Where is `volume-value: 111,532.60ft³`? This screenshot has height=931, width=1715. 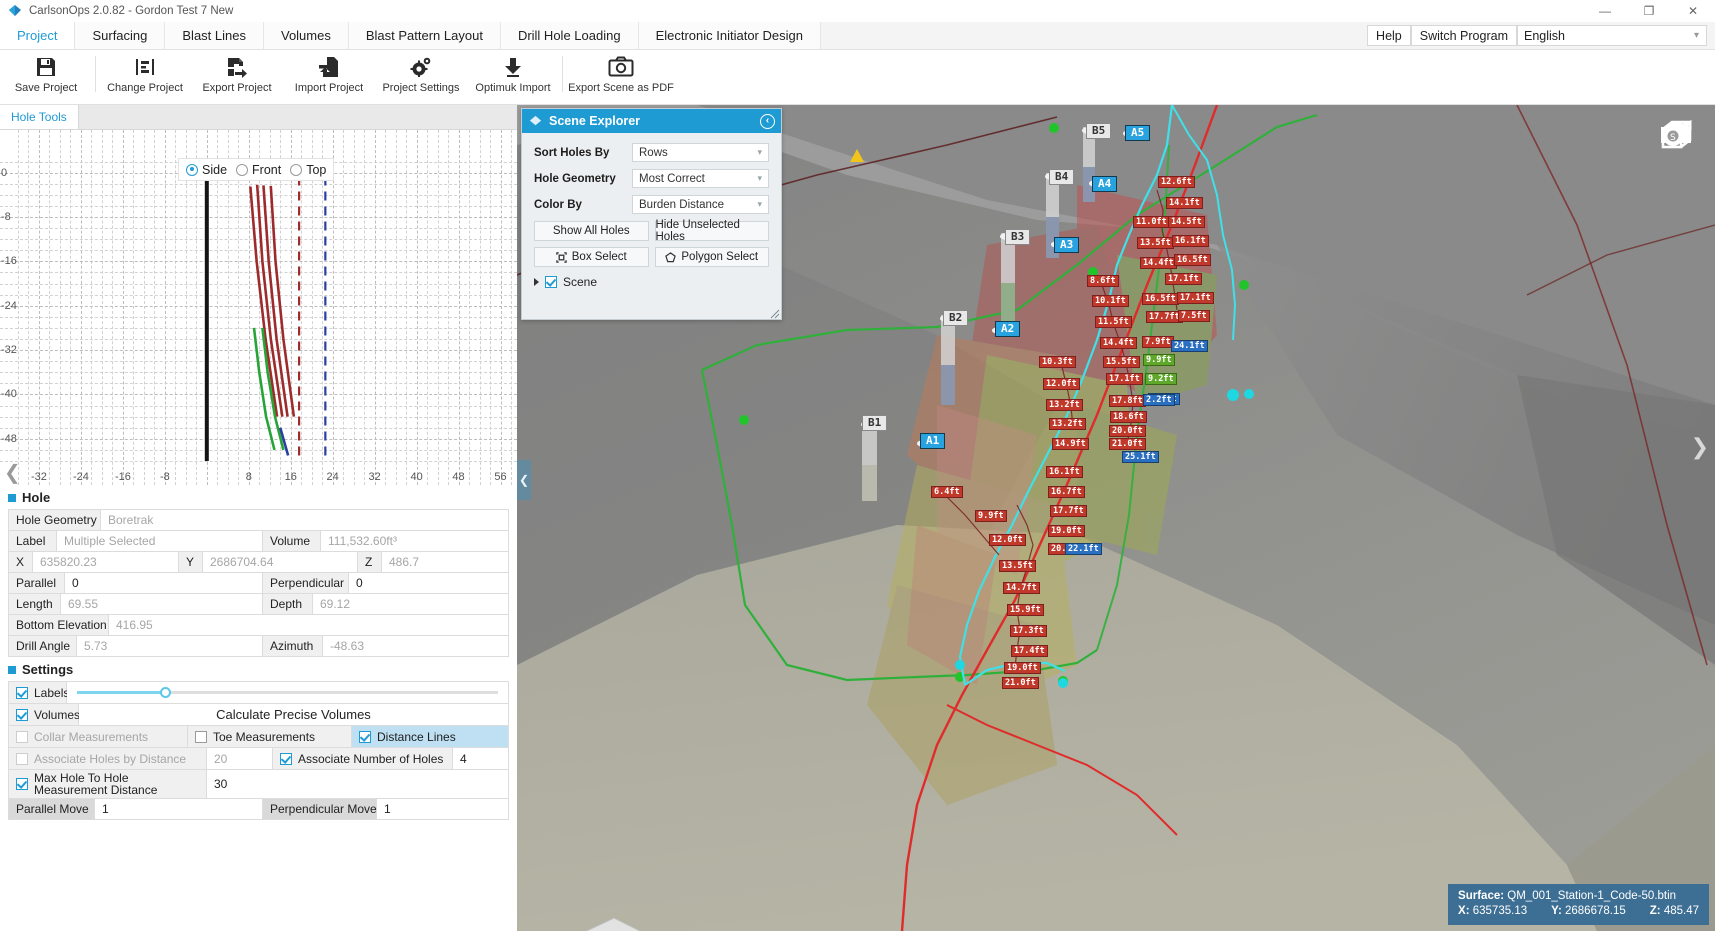 volume-value: 111,532.60ft³ is located at coordinates (414, 541).